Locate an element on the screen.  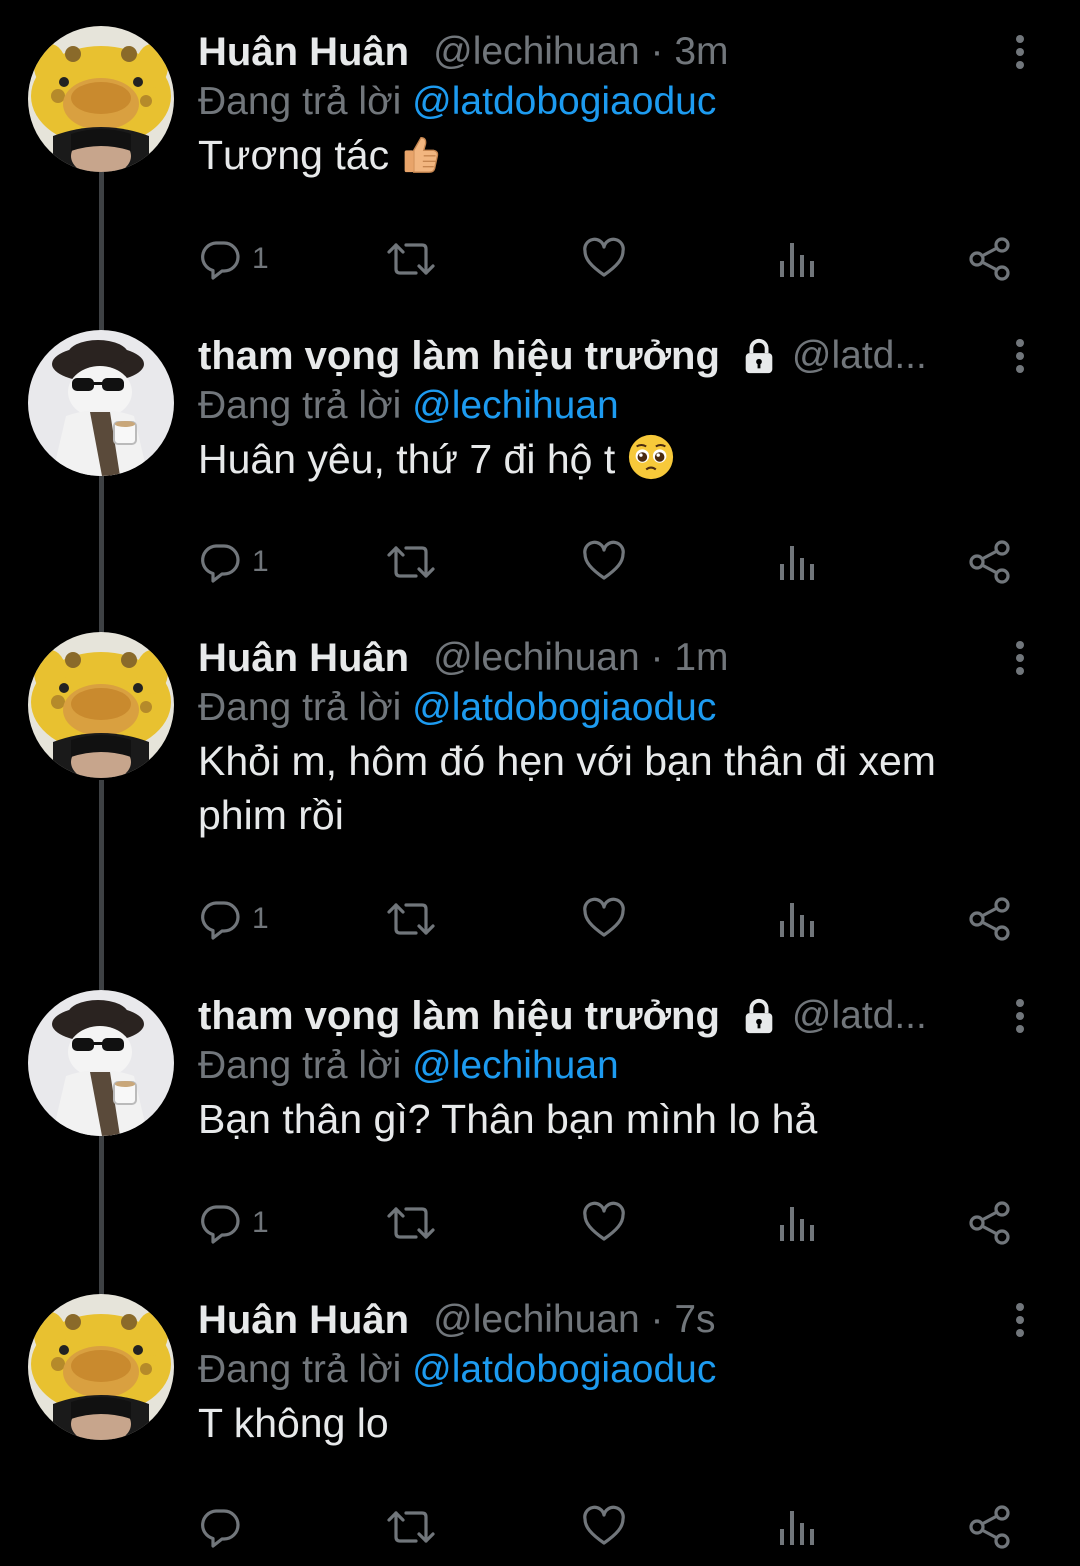
lock-icon is located at coordinates (759, 1016).